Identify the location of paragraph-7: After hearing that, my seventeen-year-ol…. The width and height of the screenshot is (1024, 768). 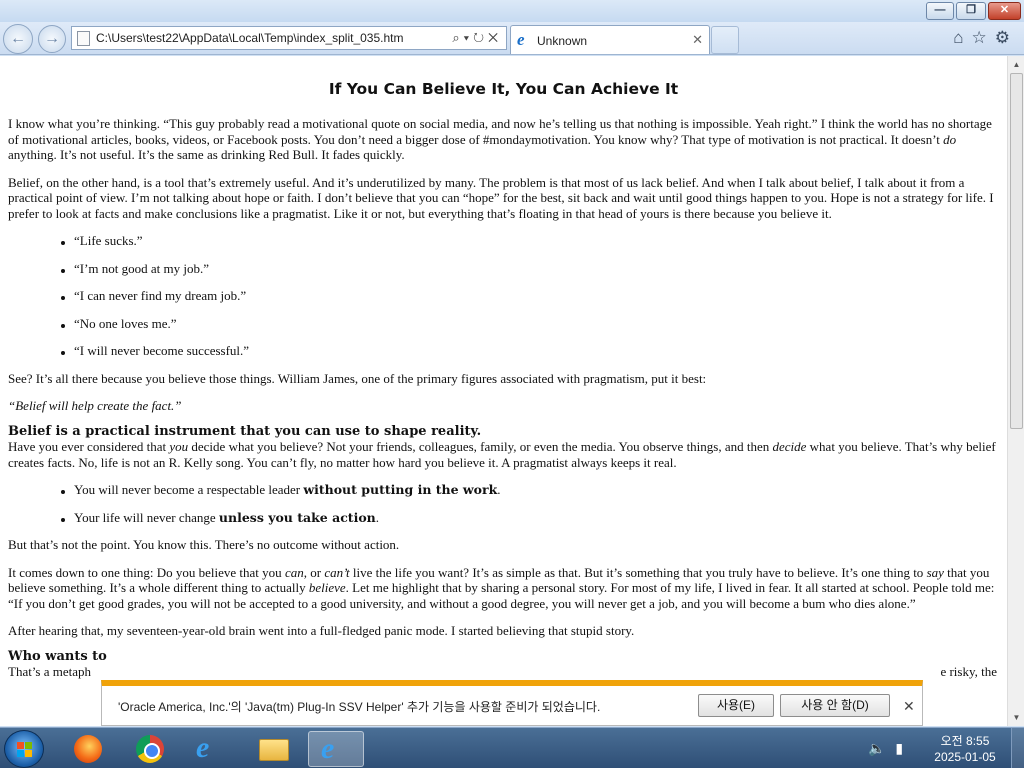
(321, 630).